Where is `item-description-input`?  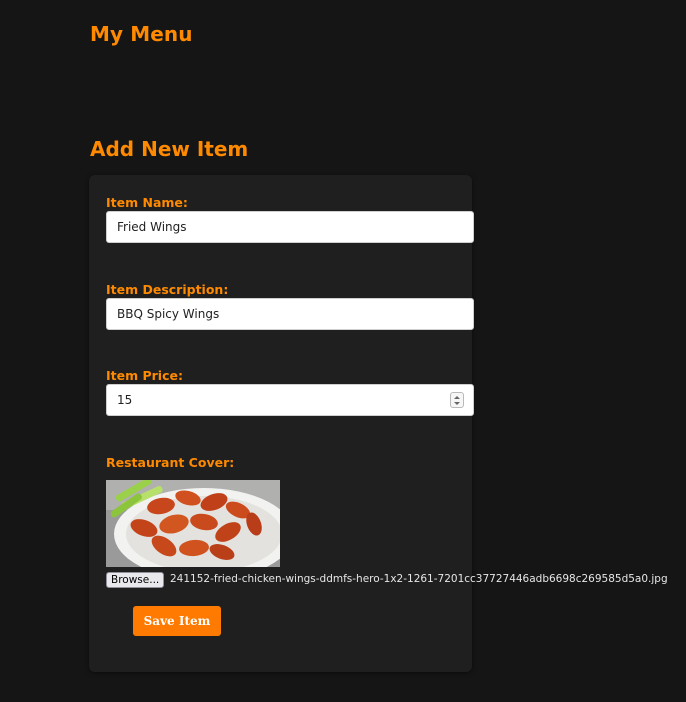
item-description-input is located at coordinates (290, 314).